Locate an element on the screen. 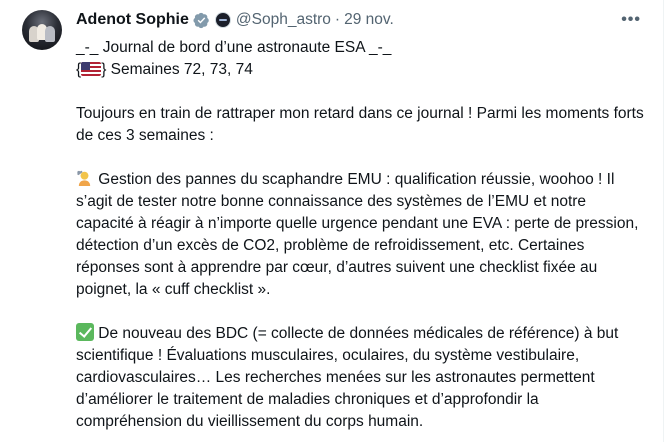  tweet-header: Adenot Sophie @Soph_astro · 29 nov. is located at coordinates (235, 20).